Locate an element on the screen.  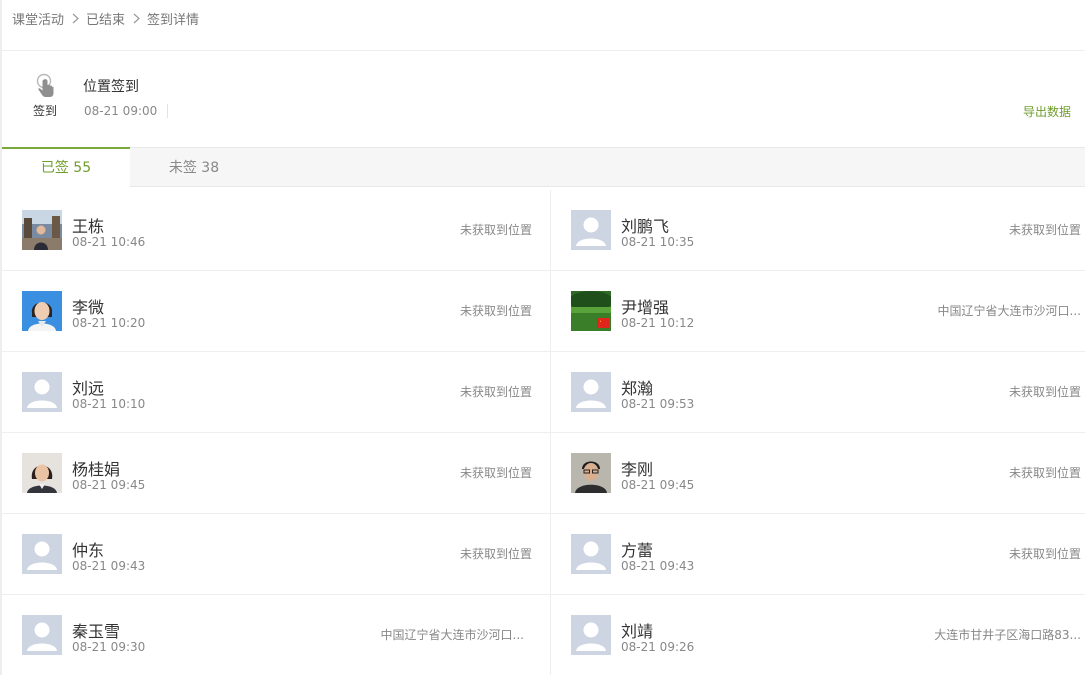
list-item: 仲东 08-21 09:43 未获取到位置 is located at coordinates (276, 554).